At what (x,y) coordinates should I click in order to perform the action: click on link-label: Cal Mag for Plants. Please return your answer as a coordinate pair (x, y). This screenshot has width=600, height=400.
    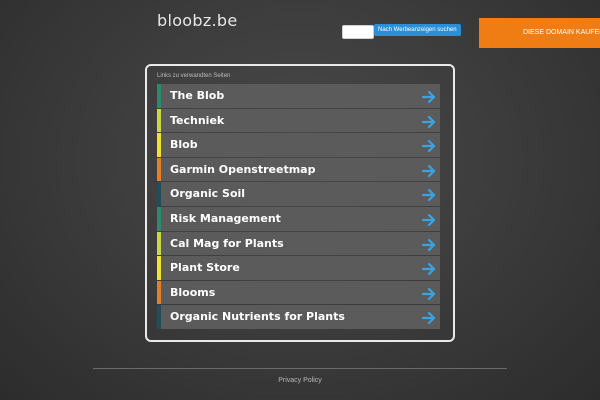
    Looking at the image, I should click on (227, 243).